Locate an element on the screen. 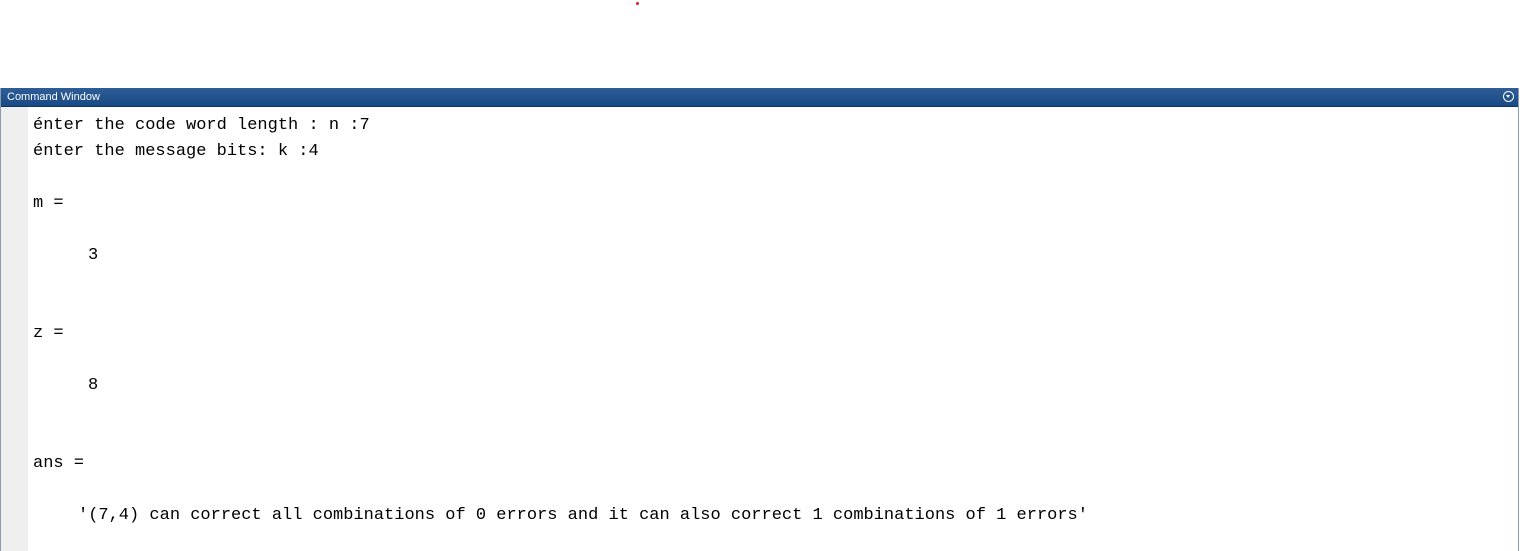  console-line-value-z: 8 is located at coordinates (93, 385).